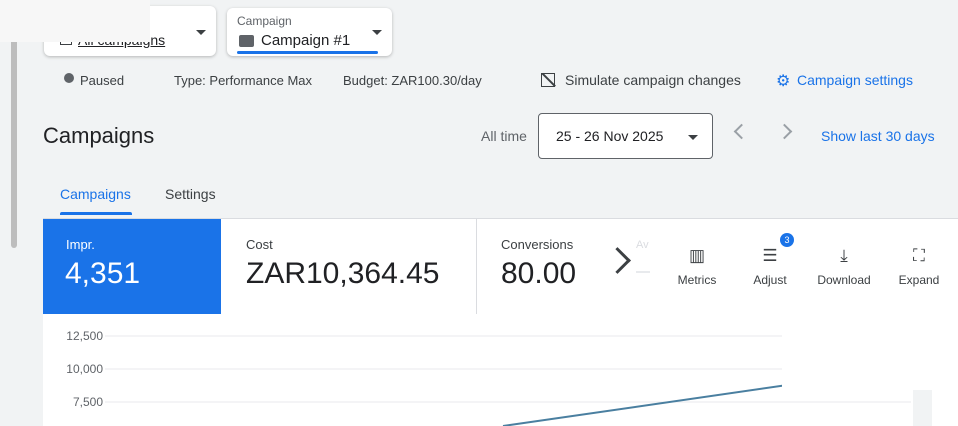 The width and height of the screenshot is (958, 426). I want to click on date-range-label: All time, so click(504, 136).